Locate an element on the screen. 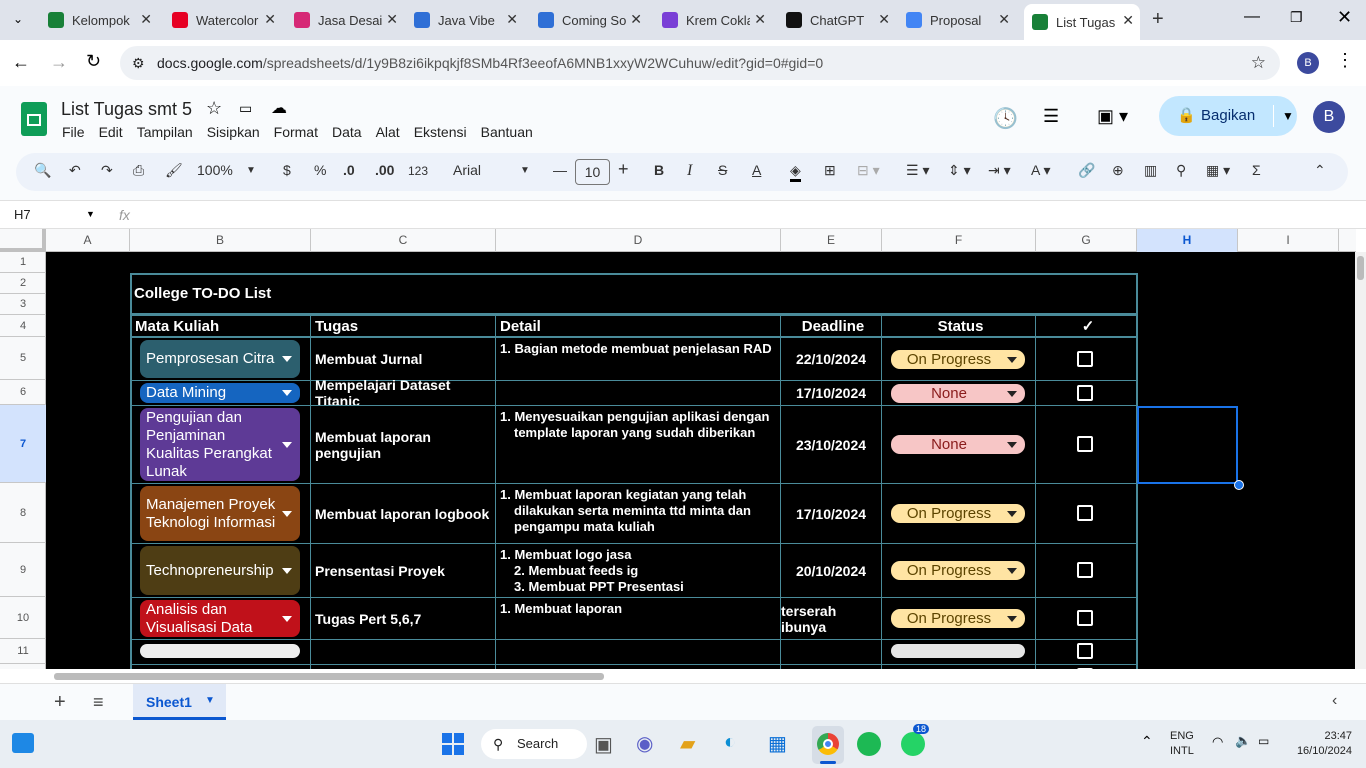 The height and width of the screenshot is (768, 1366). menu-bantuan: Bantuan is located at coordinates (507, 132).